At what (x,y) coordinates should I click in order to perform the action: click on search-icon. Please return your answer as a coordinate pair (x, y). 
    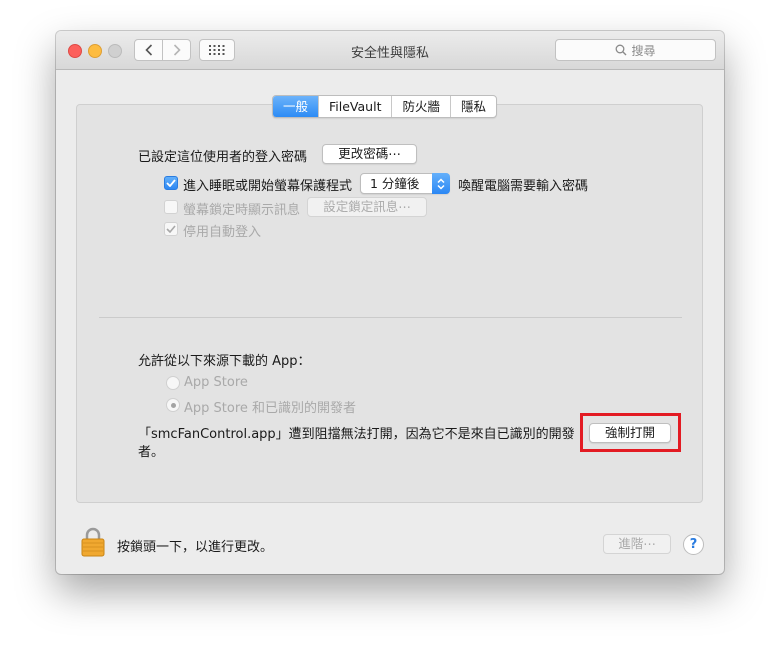
    Looking at the image, I should click on (621, 50).